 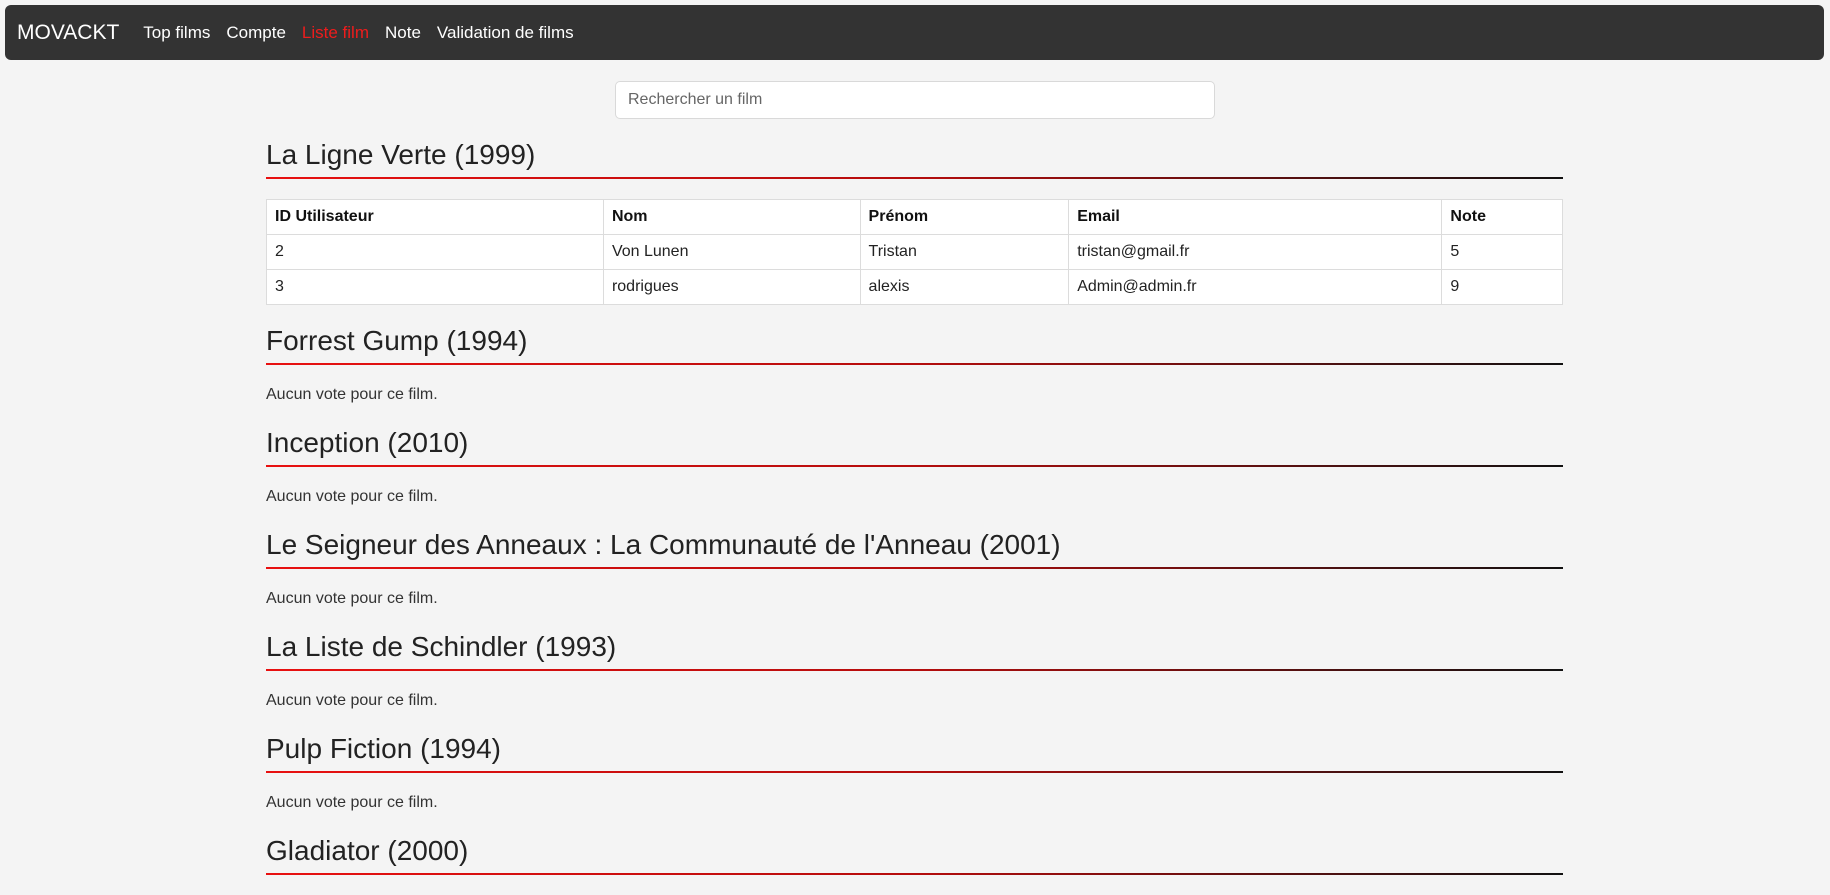 I want to click on film-title: Pulp Fiction (1994), so click(x=384, y=748).